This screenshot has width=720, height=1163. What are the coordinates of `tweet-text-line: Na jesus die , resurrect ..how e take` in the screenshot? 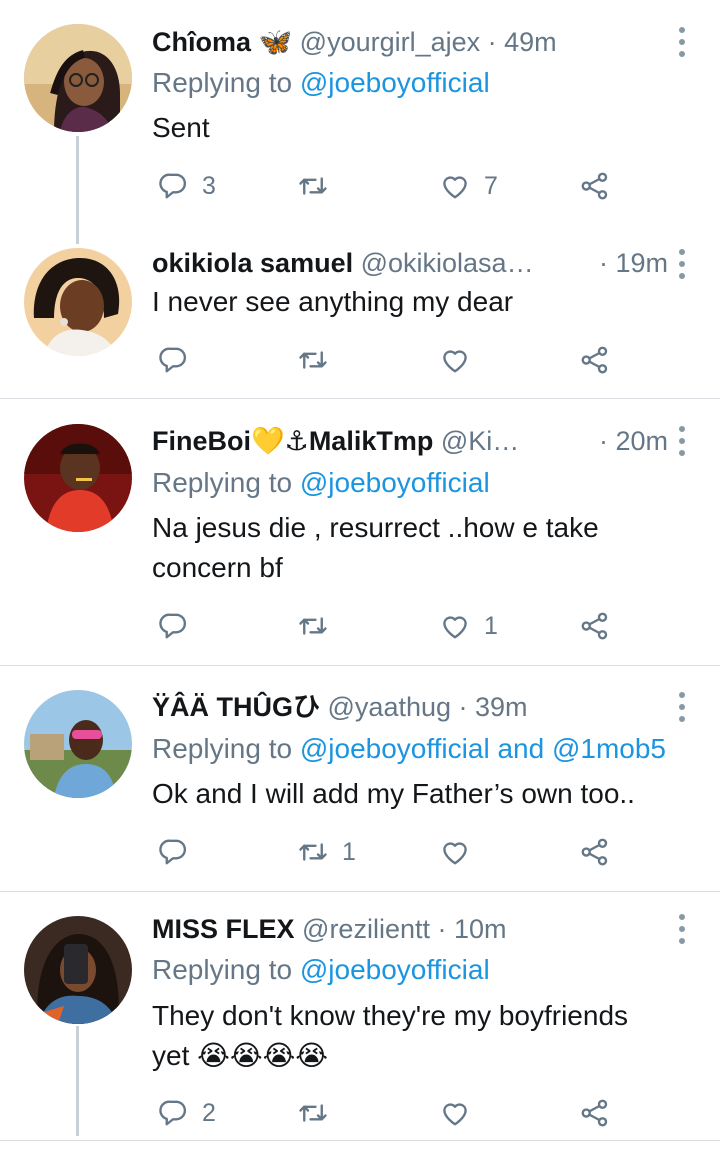 It's located at (375, 527).